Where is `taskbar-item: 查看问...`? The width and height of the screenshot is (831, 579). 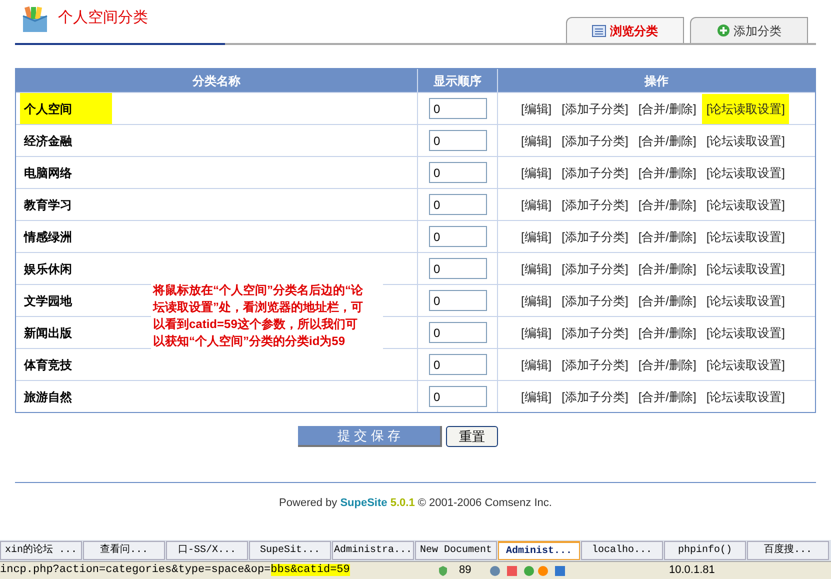 taskbar-item: 查看问... is located at coordinates (124, 550).